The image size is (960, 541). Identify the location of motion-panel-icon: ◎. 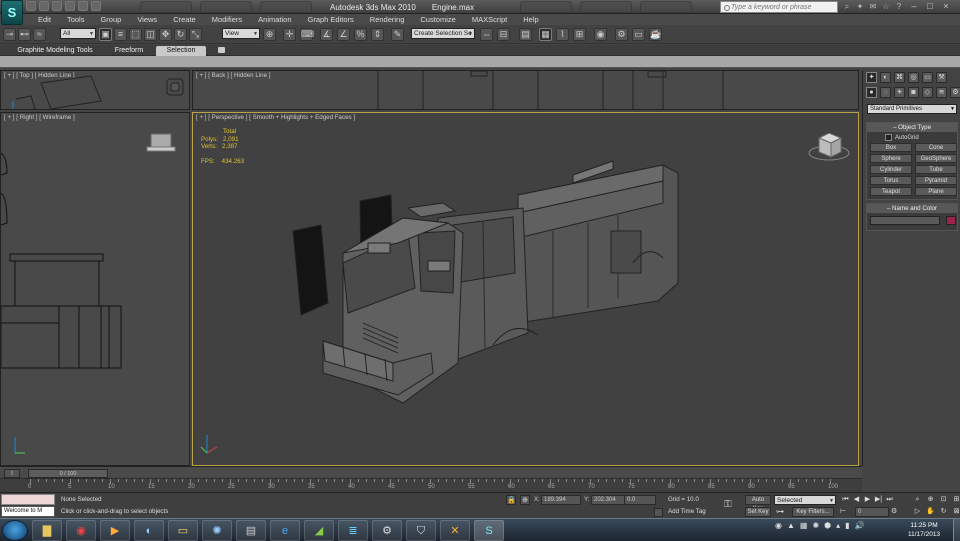
(913, 77).